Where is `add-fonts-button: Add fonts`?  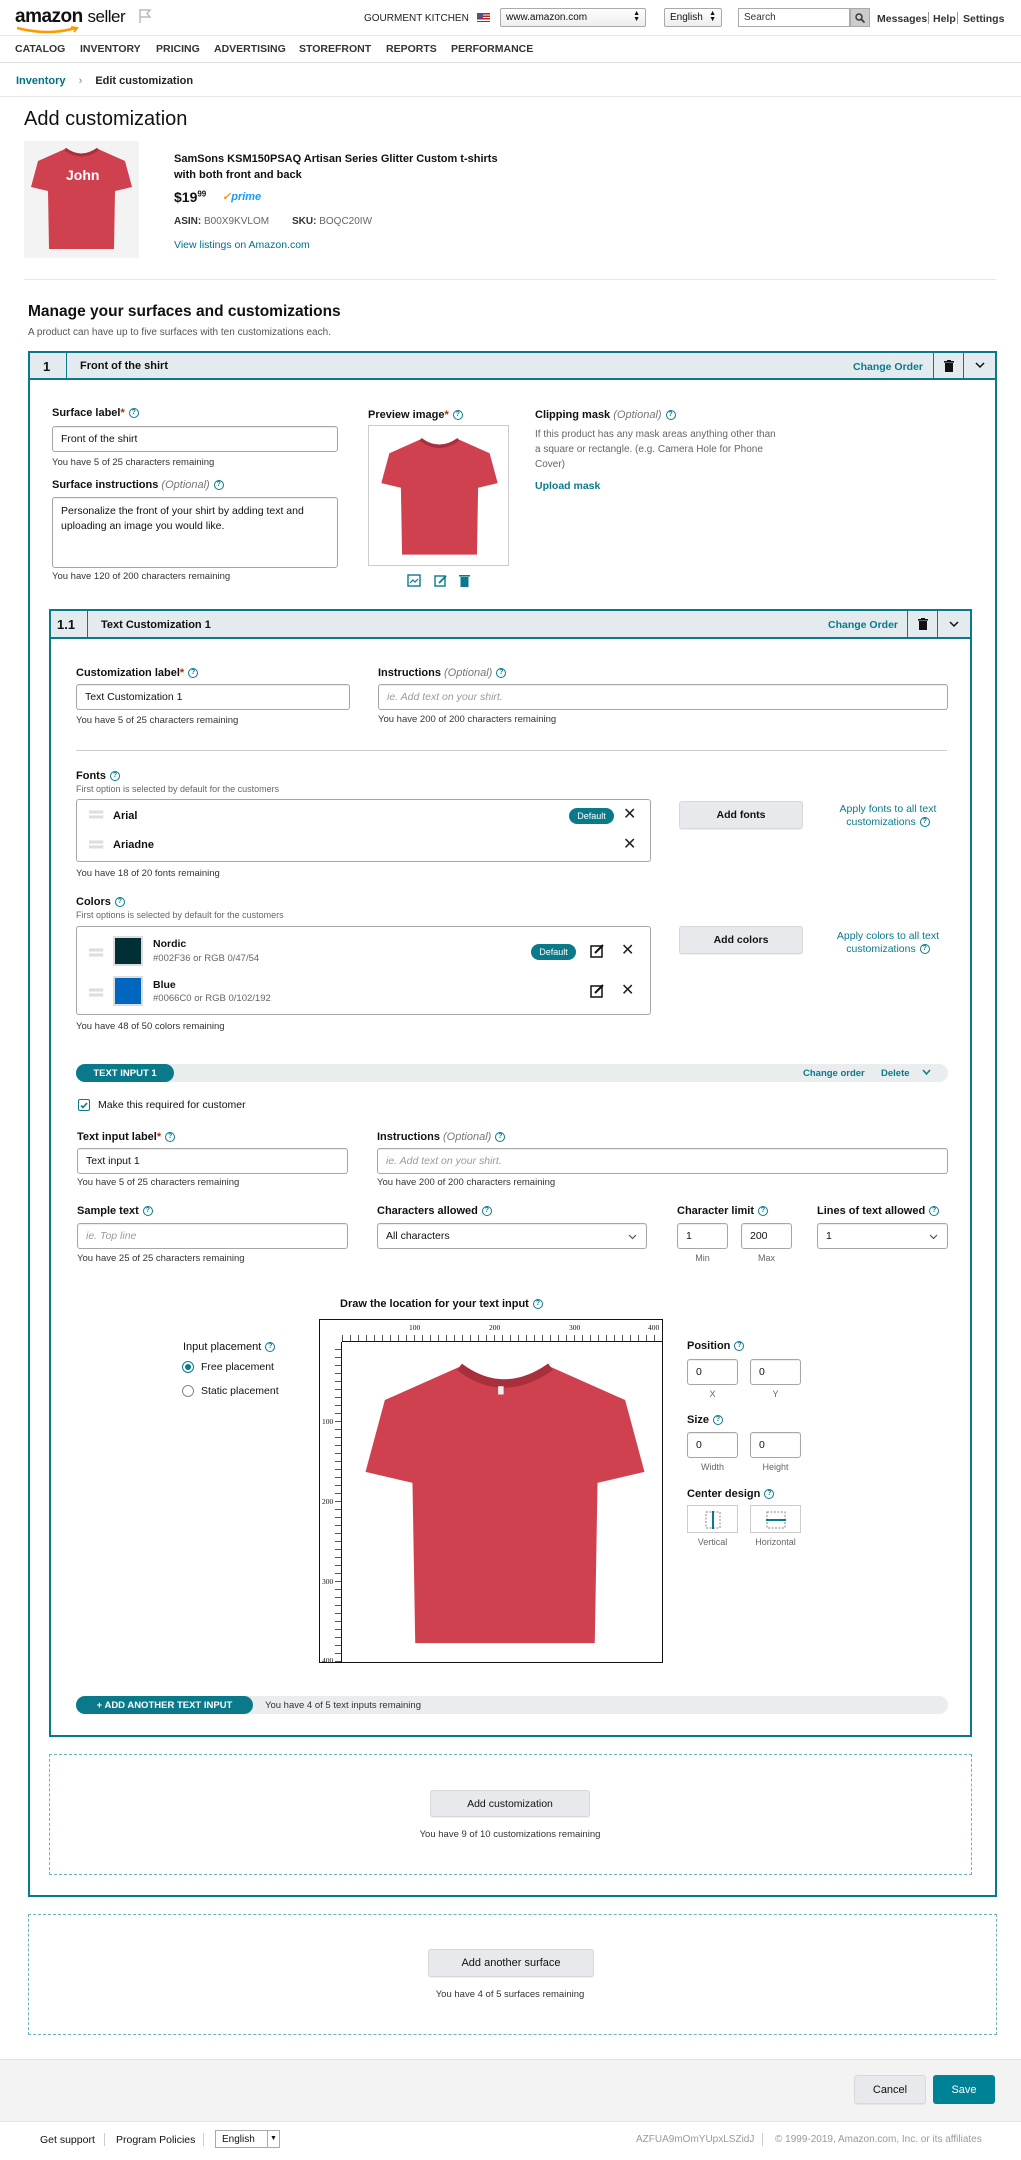 add-fonts-button: Add fonts is located at coordinates (741, 815).